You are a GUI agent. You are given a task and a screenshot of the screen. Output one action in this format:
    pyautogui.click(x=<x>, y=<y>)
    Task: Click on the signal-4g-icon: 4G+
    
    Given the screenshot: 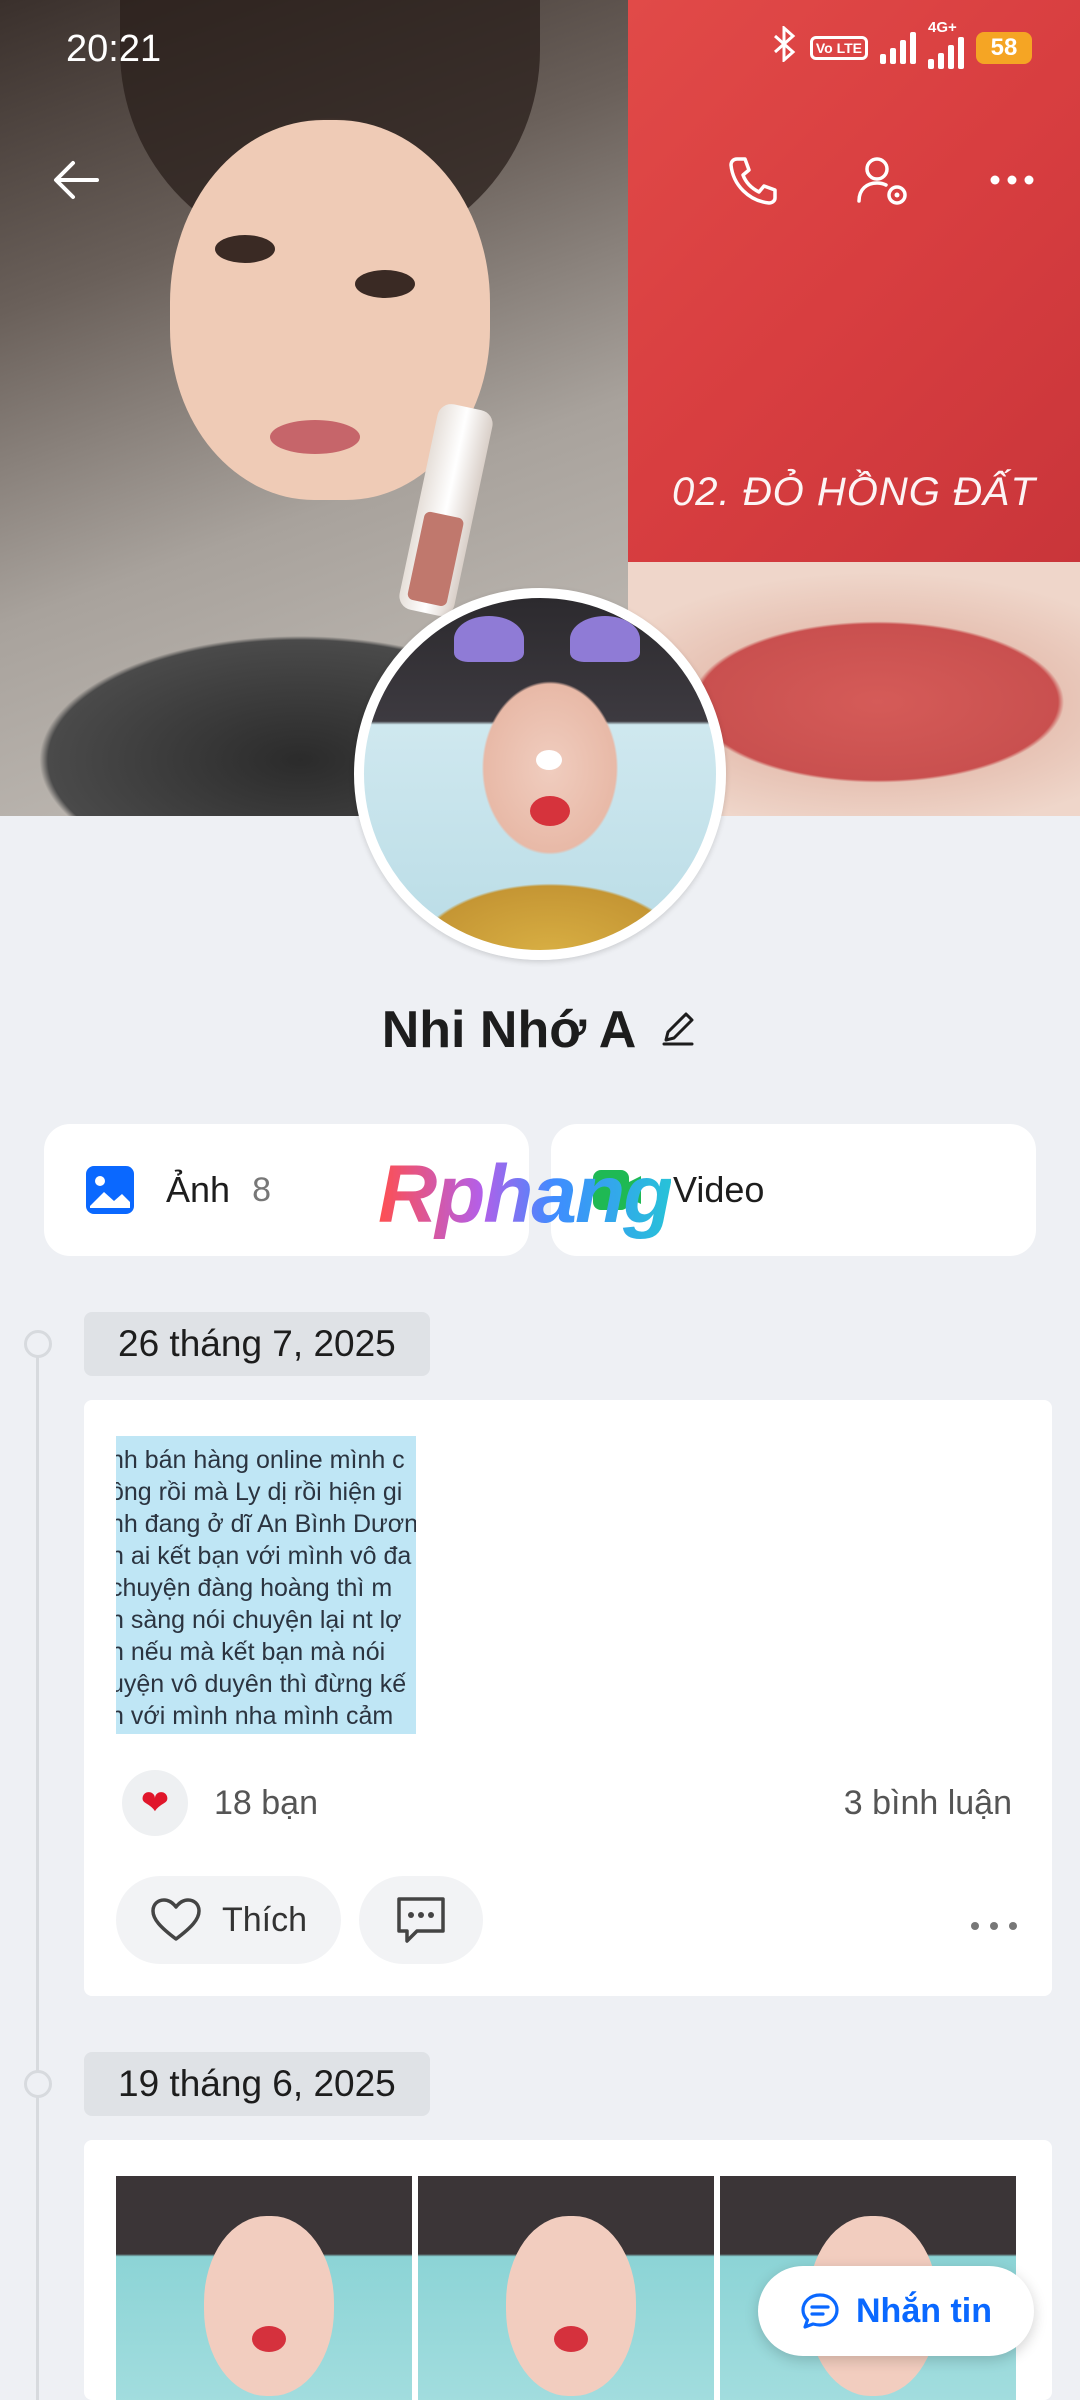 What is the action you would take?
    pyautogui.click(x=946, y=44)
    